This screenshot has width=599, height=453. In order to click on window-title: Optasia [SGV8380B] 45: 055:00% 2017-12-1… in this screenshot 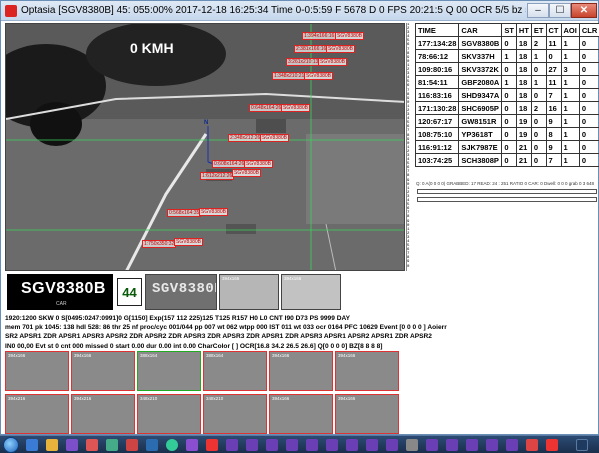, I will do `click(273, 10)`.